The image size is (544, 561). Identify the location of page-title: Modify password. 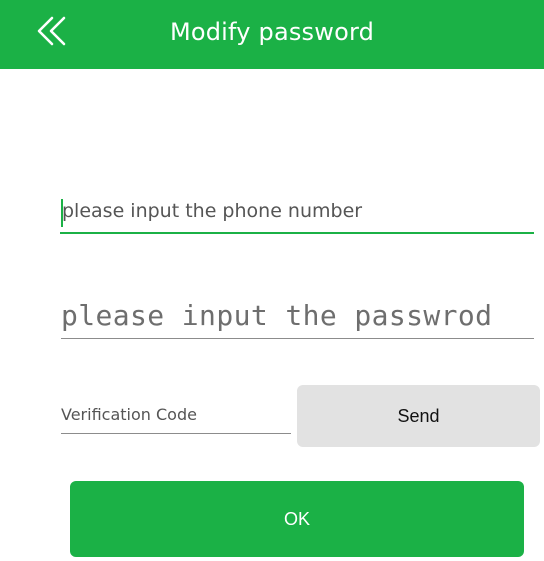
(272, 32).